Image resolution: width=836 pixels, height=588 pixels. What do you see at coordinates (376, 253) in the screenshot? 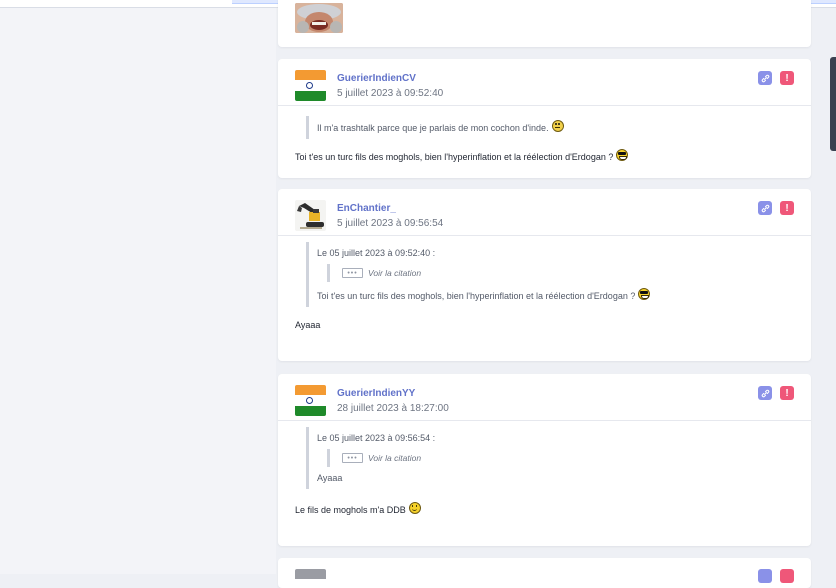
I see `quote-header: Le 05 juillet 2023 à 09:52:40 :` at bounding box center [376, 253].